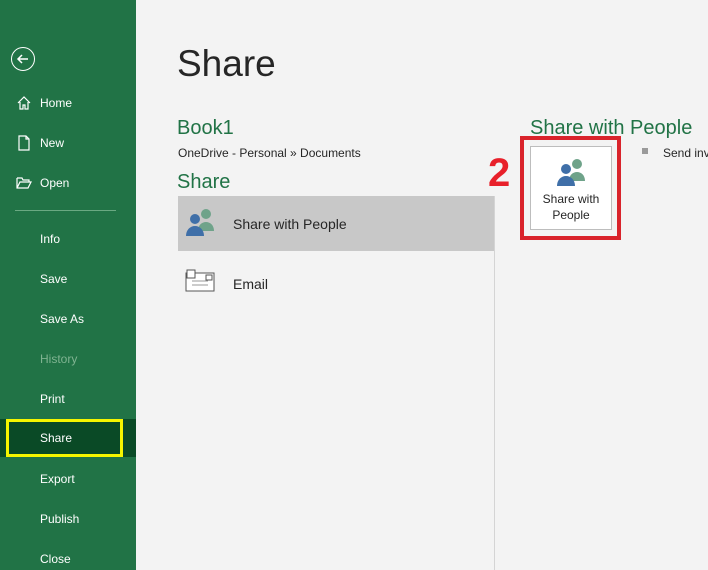  Describe the element at coordinates (645, 151) in the screenshot. I see `bullet-marker` at that location.